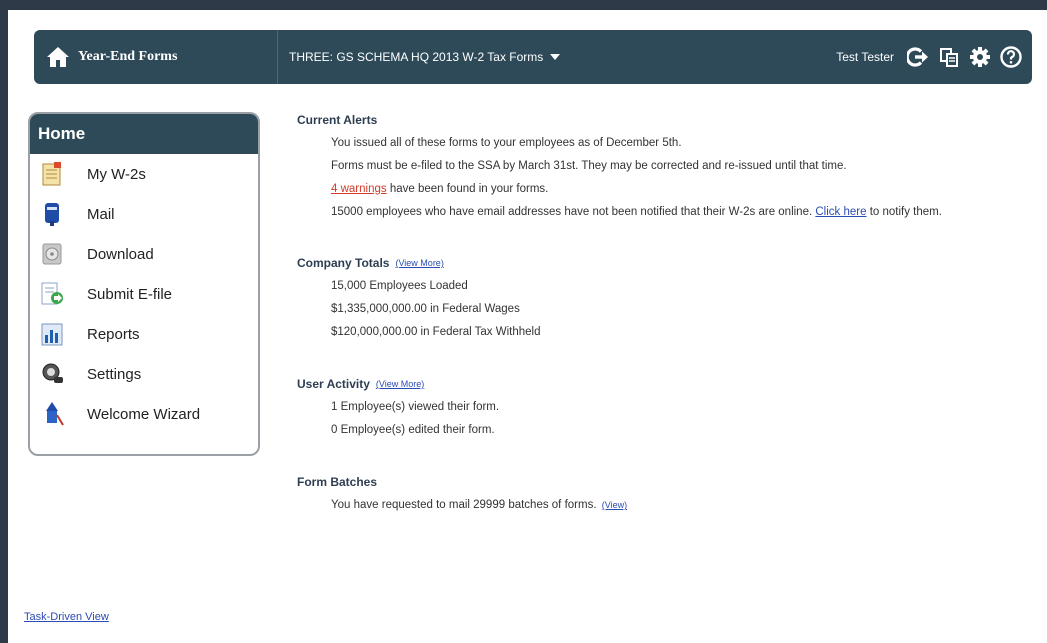  Describe the element at coordinates (120, 254) in the screenshot. I see `menu-item-label: Download` at that location.